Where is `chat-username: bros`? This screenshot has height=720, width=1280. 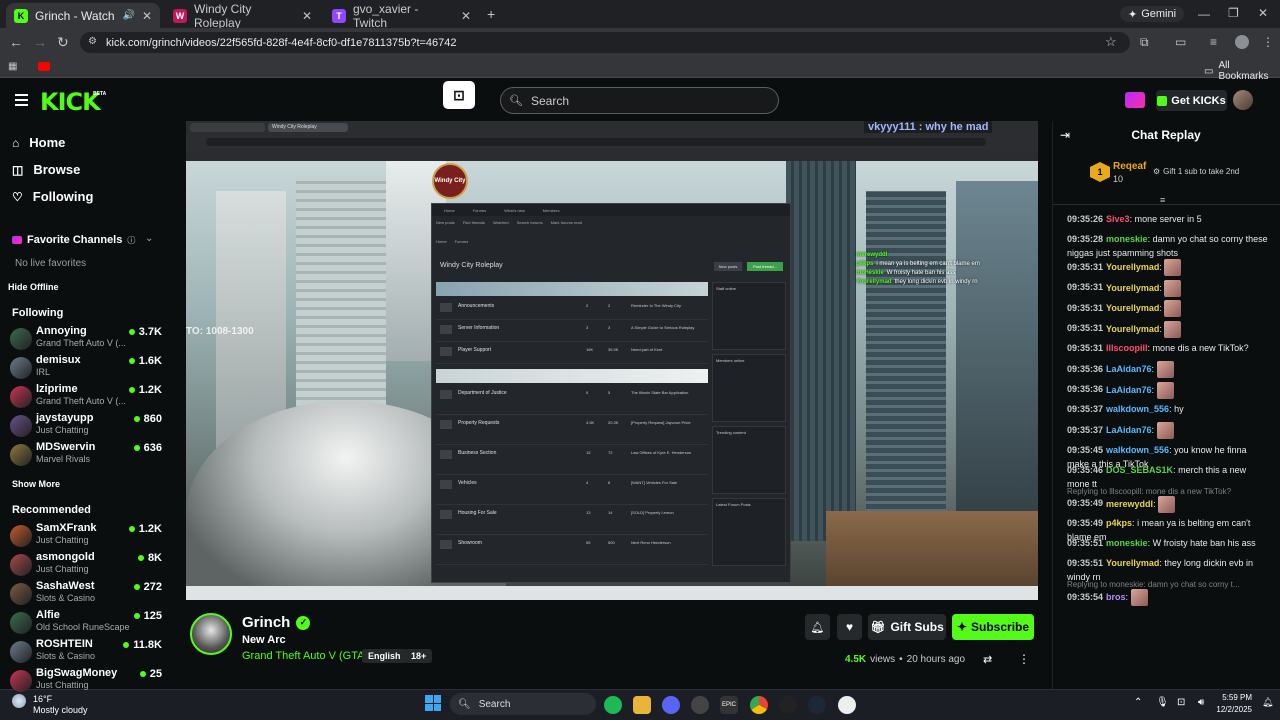 chat-username: bros is located at coordinates (1116, 597).